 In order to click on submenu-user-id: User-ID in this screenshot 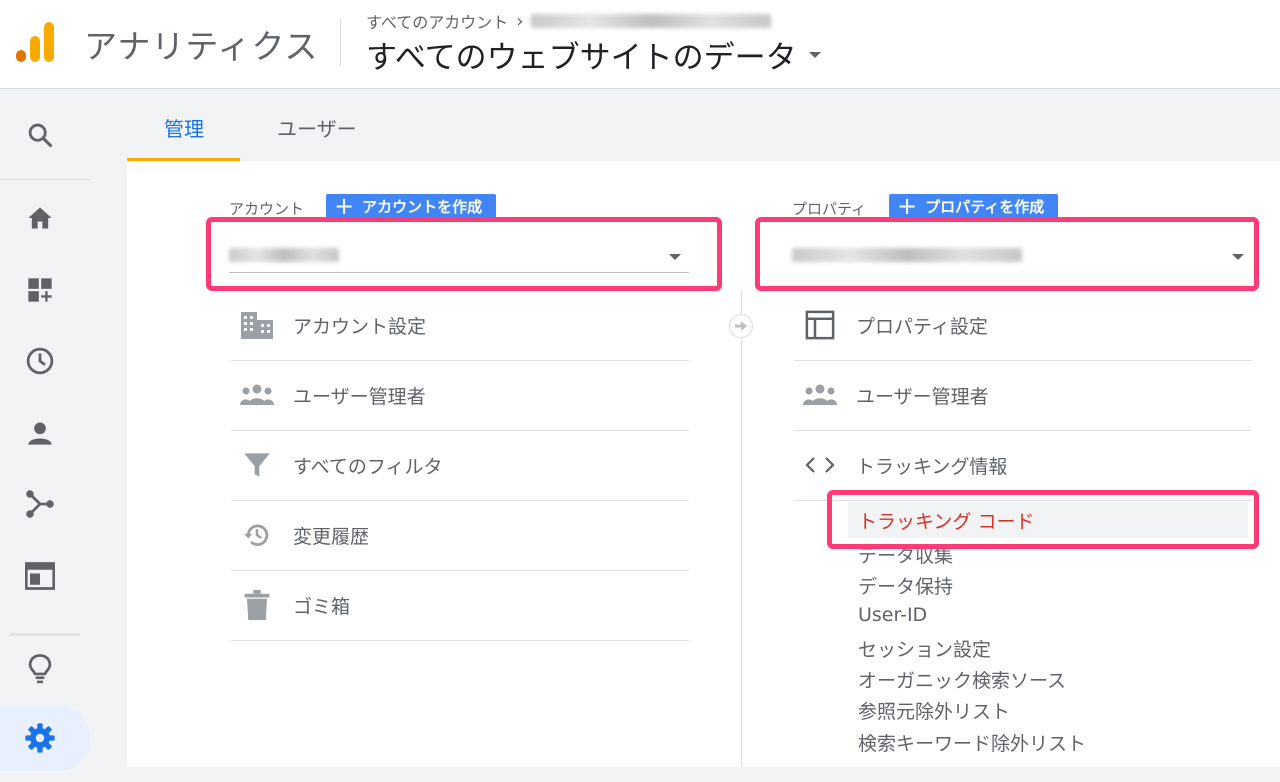, I will do `click(892, 615)`.